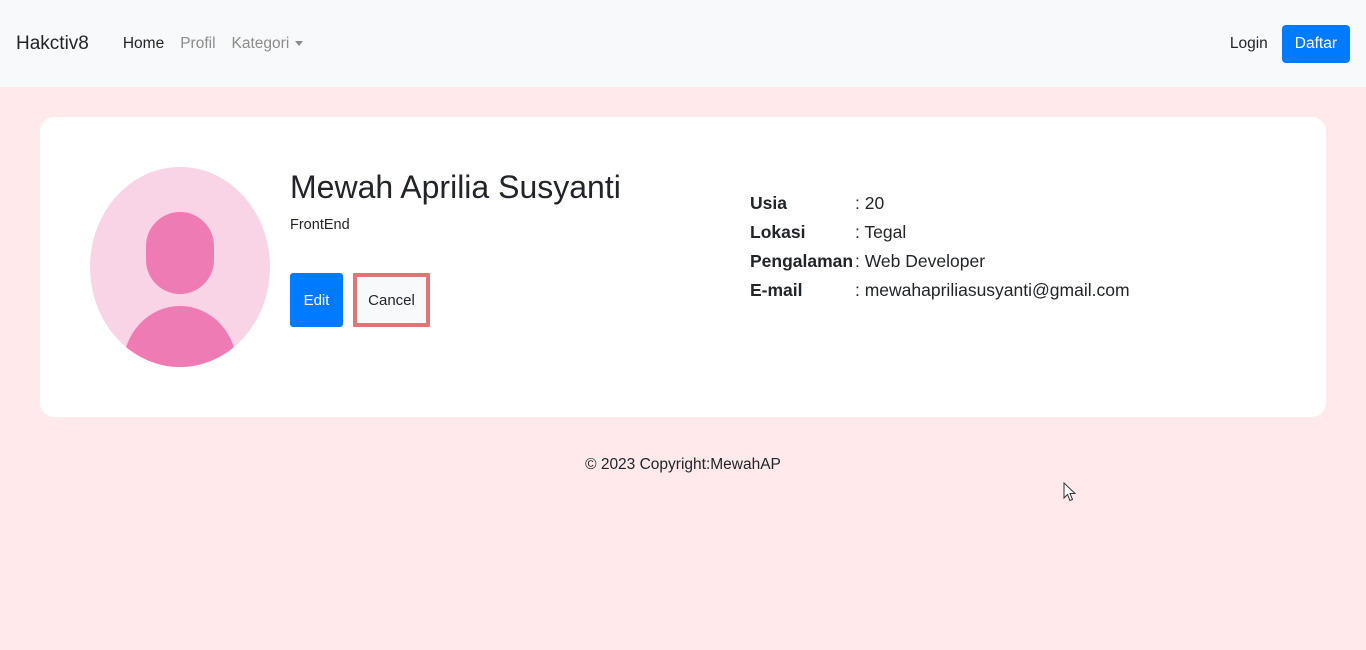 This screenshot has width=1366, height=650. I want to click on nav-profil: Profil, so click(197, 44).